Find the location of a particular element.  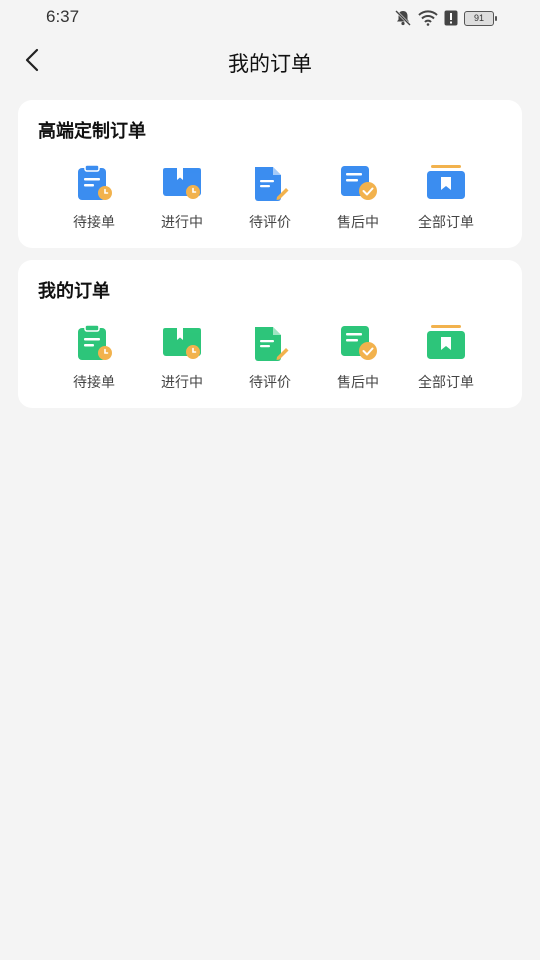

alert-icon is located at coordinates (451, 18).